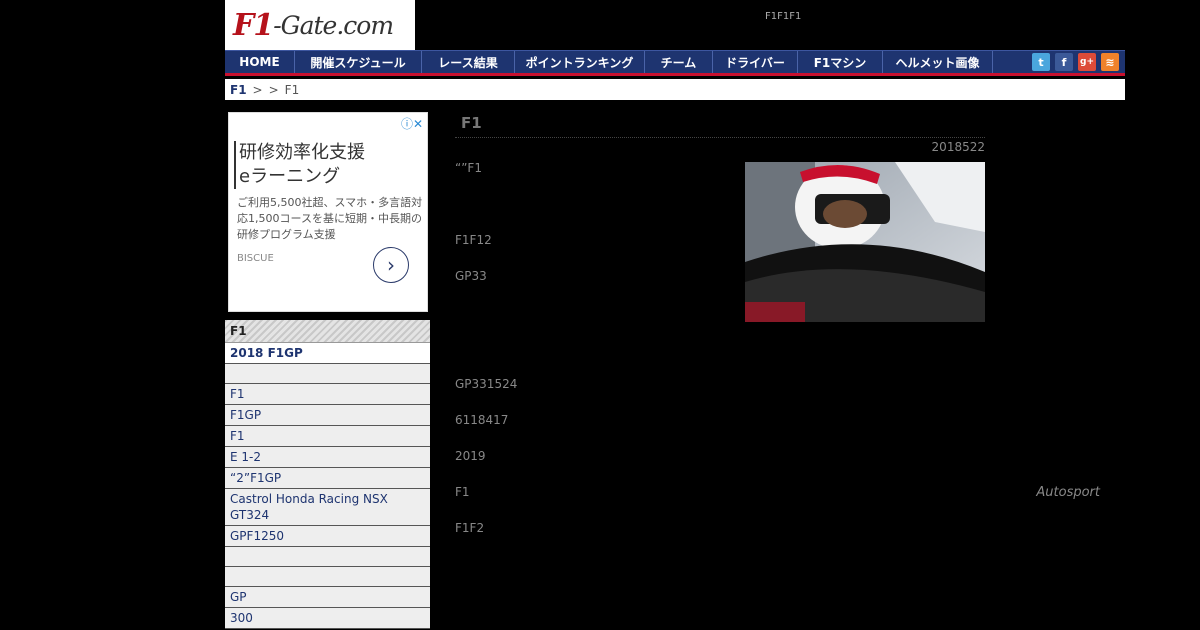 The image size is (1200, 630). I want to click on article-paragraph: “”F1, so click(468, 168).